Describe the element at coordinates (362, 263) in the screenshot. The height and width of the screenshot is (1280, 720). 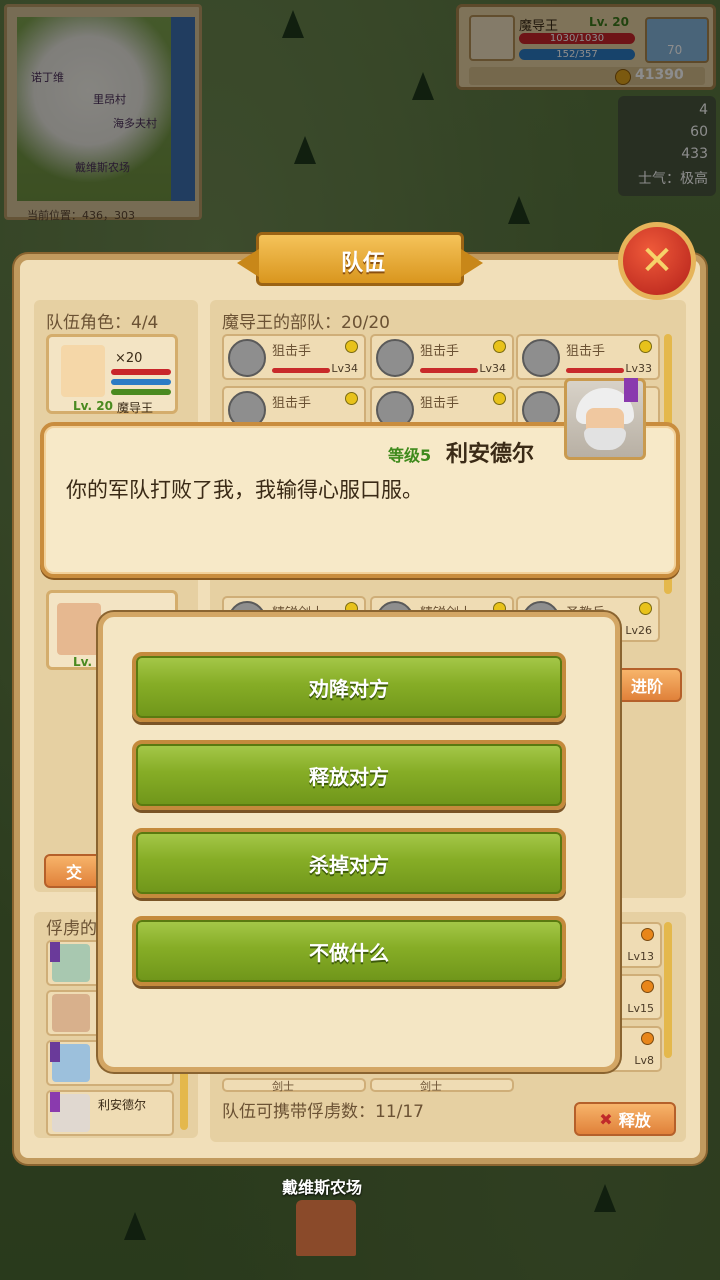
I see `window-title: 队伍` at that location.